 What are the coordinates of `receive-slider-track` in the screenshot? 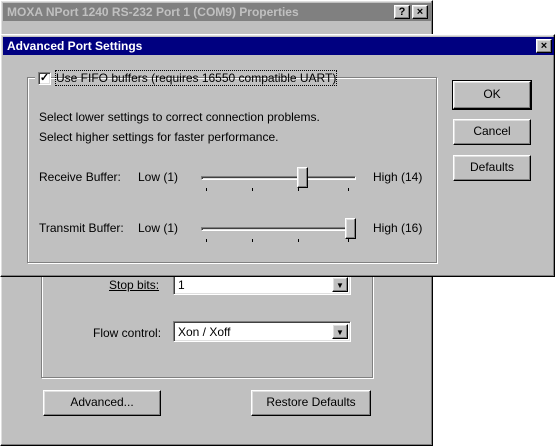 It's located at (278, 178).